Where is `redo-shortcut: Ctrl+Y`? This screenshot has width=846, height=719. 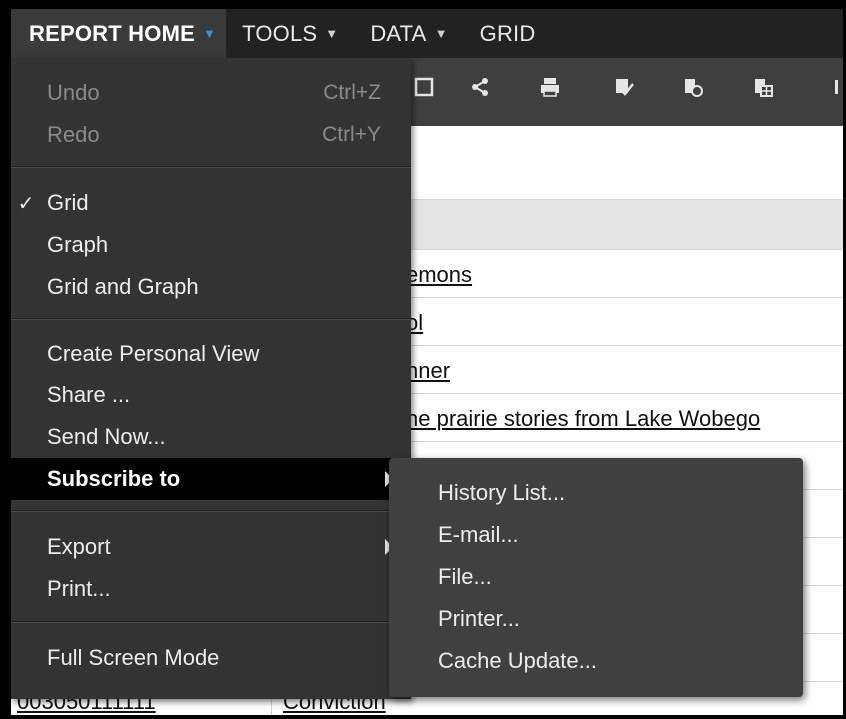 redo-shortcut: Ctrl+Y is located at coordinates (351, 134).